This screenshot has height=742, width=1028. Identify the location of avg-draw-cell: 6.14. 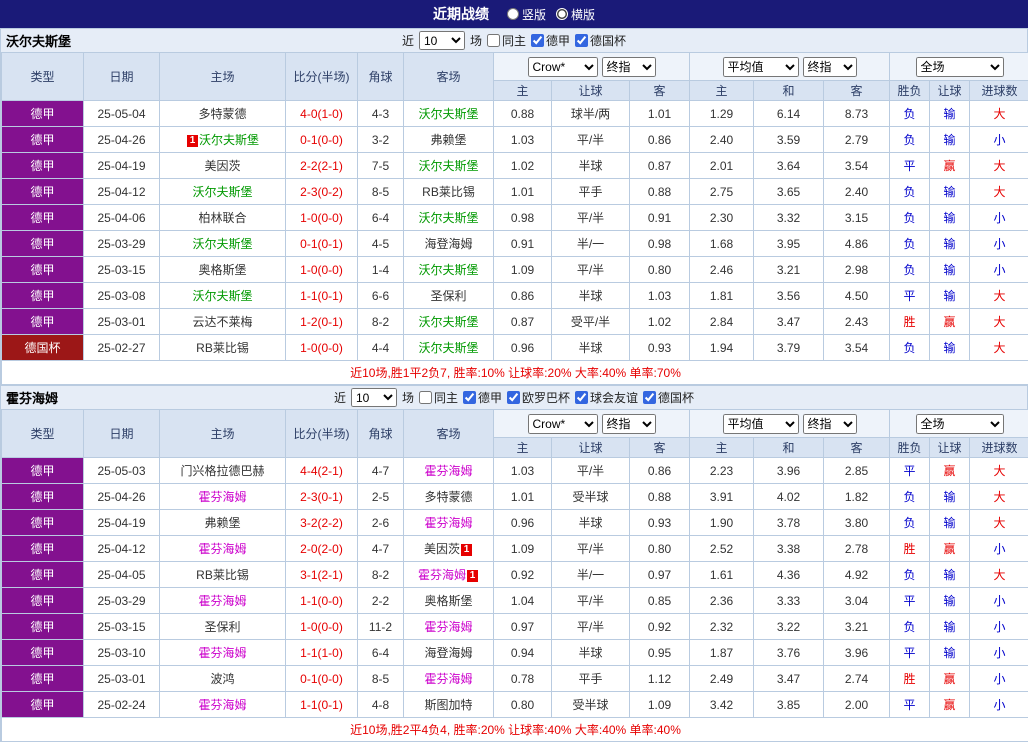
(789, 114).